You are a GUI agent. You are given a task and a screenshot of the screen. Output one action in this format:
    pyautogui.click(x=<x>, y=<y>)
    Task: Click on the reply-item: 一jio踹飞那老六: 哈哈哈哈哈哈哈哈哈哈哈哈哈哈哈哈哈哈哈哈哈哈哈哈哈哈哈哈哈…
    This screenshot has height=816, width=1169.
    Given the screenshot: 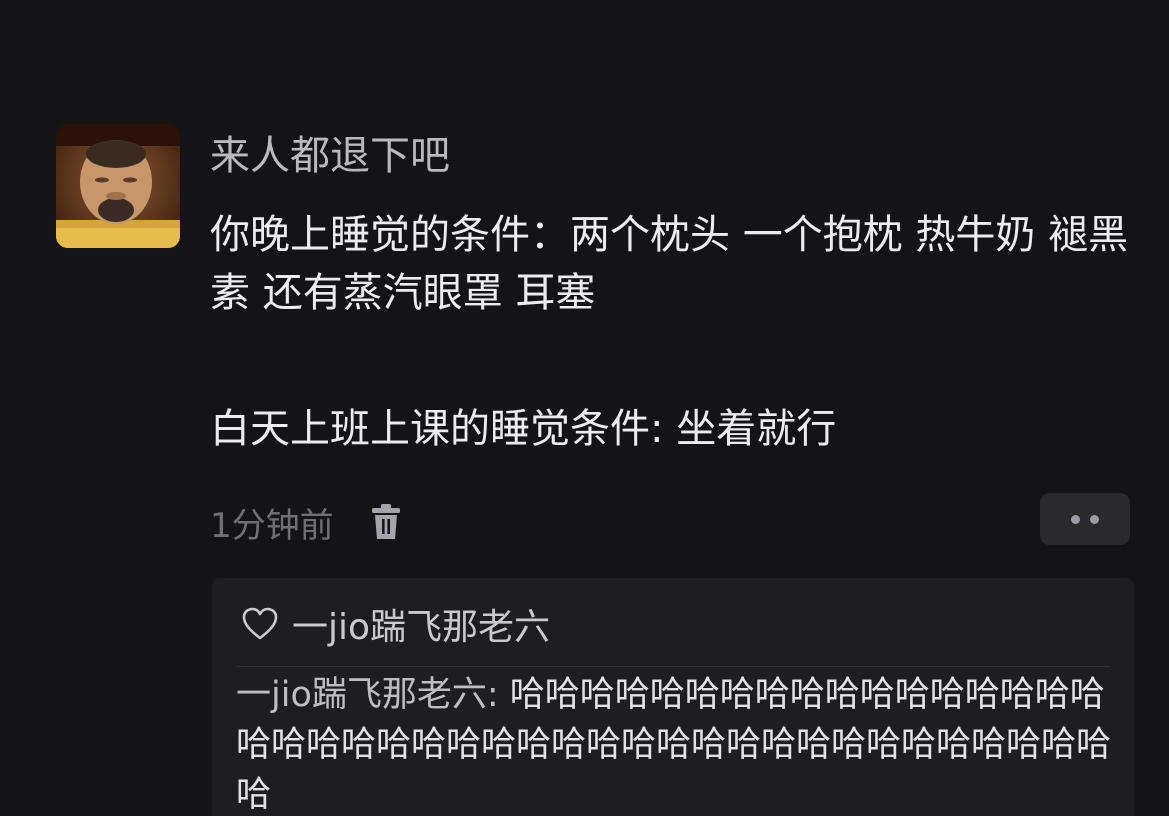 What is the action you would take?
    pyautogui.click(x=676, y=743)
    